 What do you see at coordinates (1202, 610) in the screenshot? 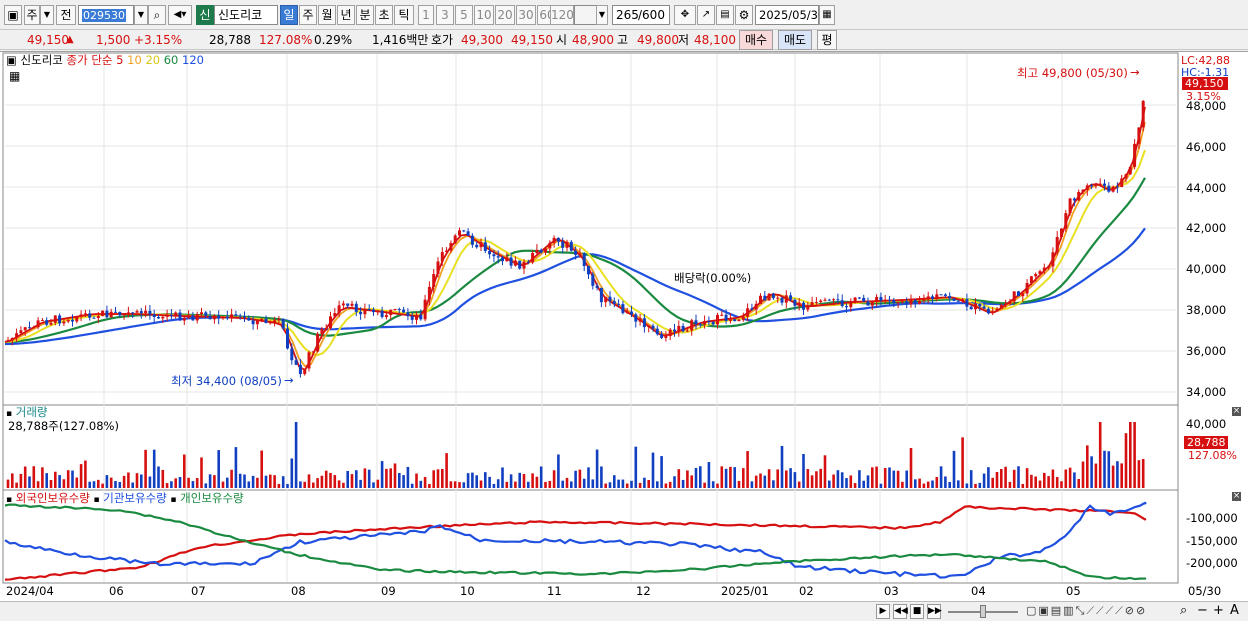
I see `zoom-out-icon: −` at bounding box center [1202, 610].